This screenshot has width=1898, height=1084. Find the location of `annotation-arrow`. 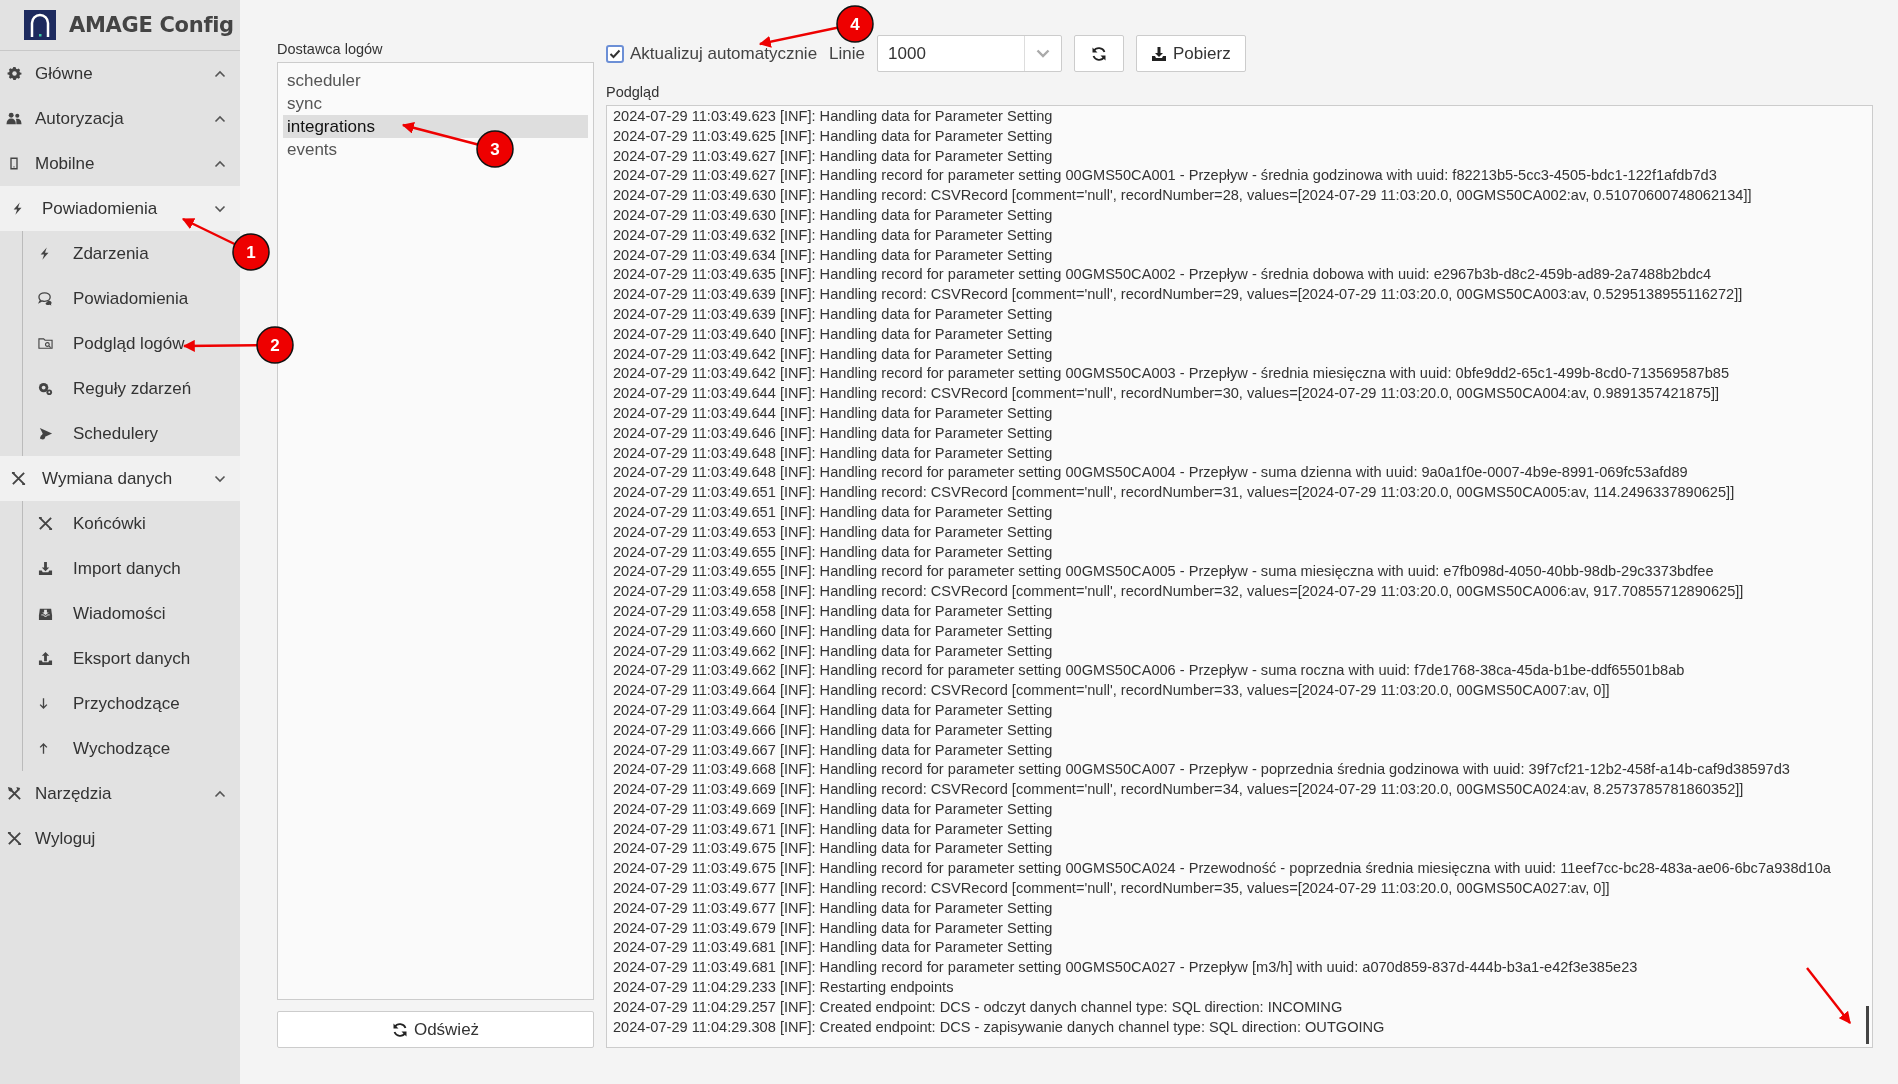

annotation-arrow is located at coordinates (1828, 995).